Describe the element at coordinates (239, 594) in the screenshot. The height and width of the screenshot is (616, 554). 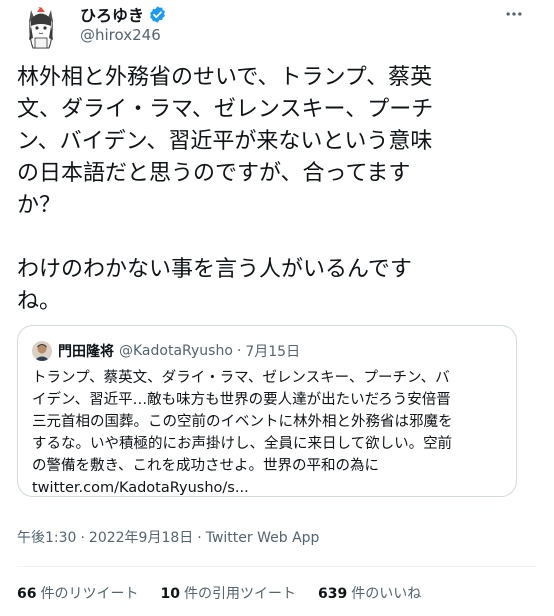
I see `quotes-label: 件の引用ツイート` at that location.